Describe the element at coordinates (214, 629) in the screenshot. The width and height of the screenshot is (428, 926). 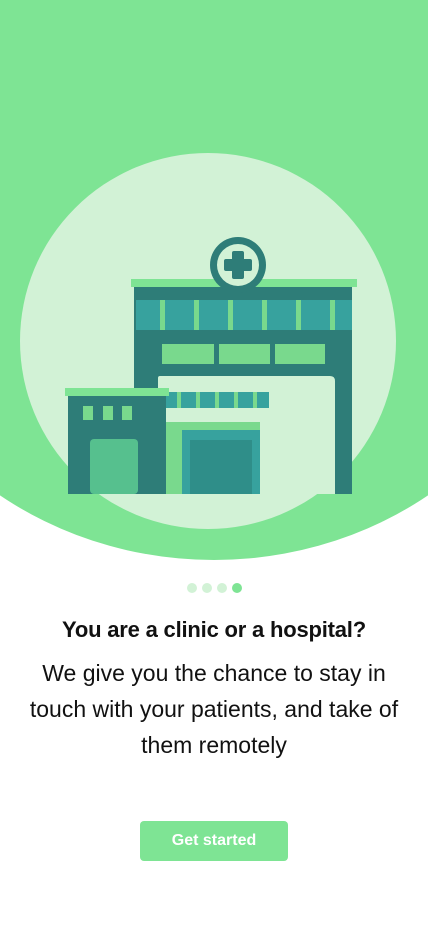
I see `onboarding-title: You are a clinic or a hospital?` at that location.